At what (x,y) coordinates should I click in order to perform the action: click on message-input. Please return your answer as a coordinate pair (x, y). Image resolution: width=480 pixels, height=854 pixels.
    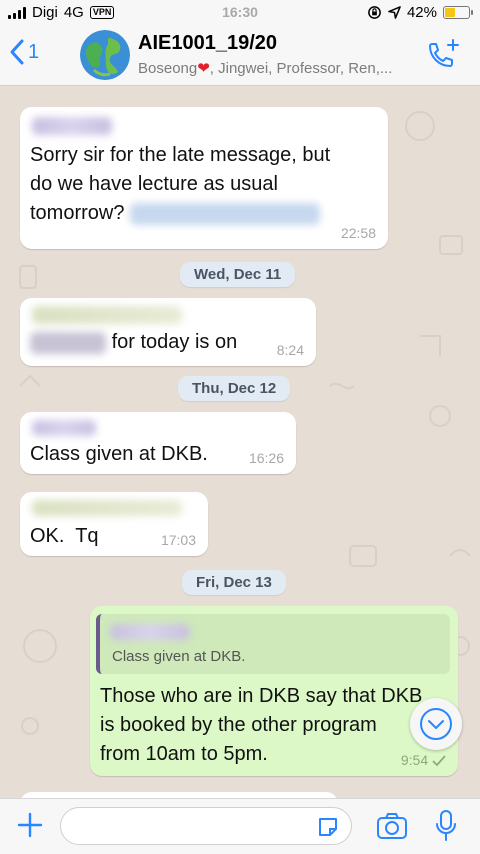
    Looking at the image, I should click on (206, 826).